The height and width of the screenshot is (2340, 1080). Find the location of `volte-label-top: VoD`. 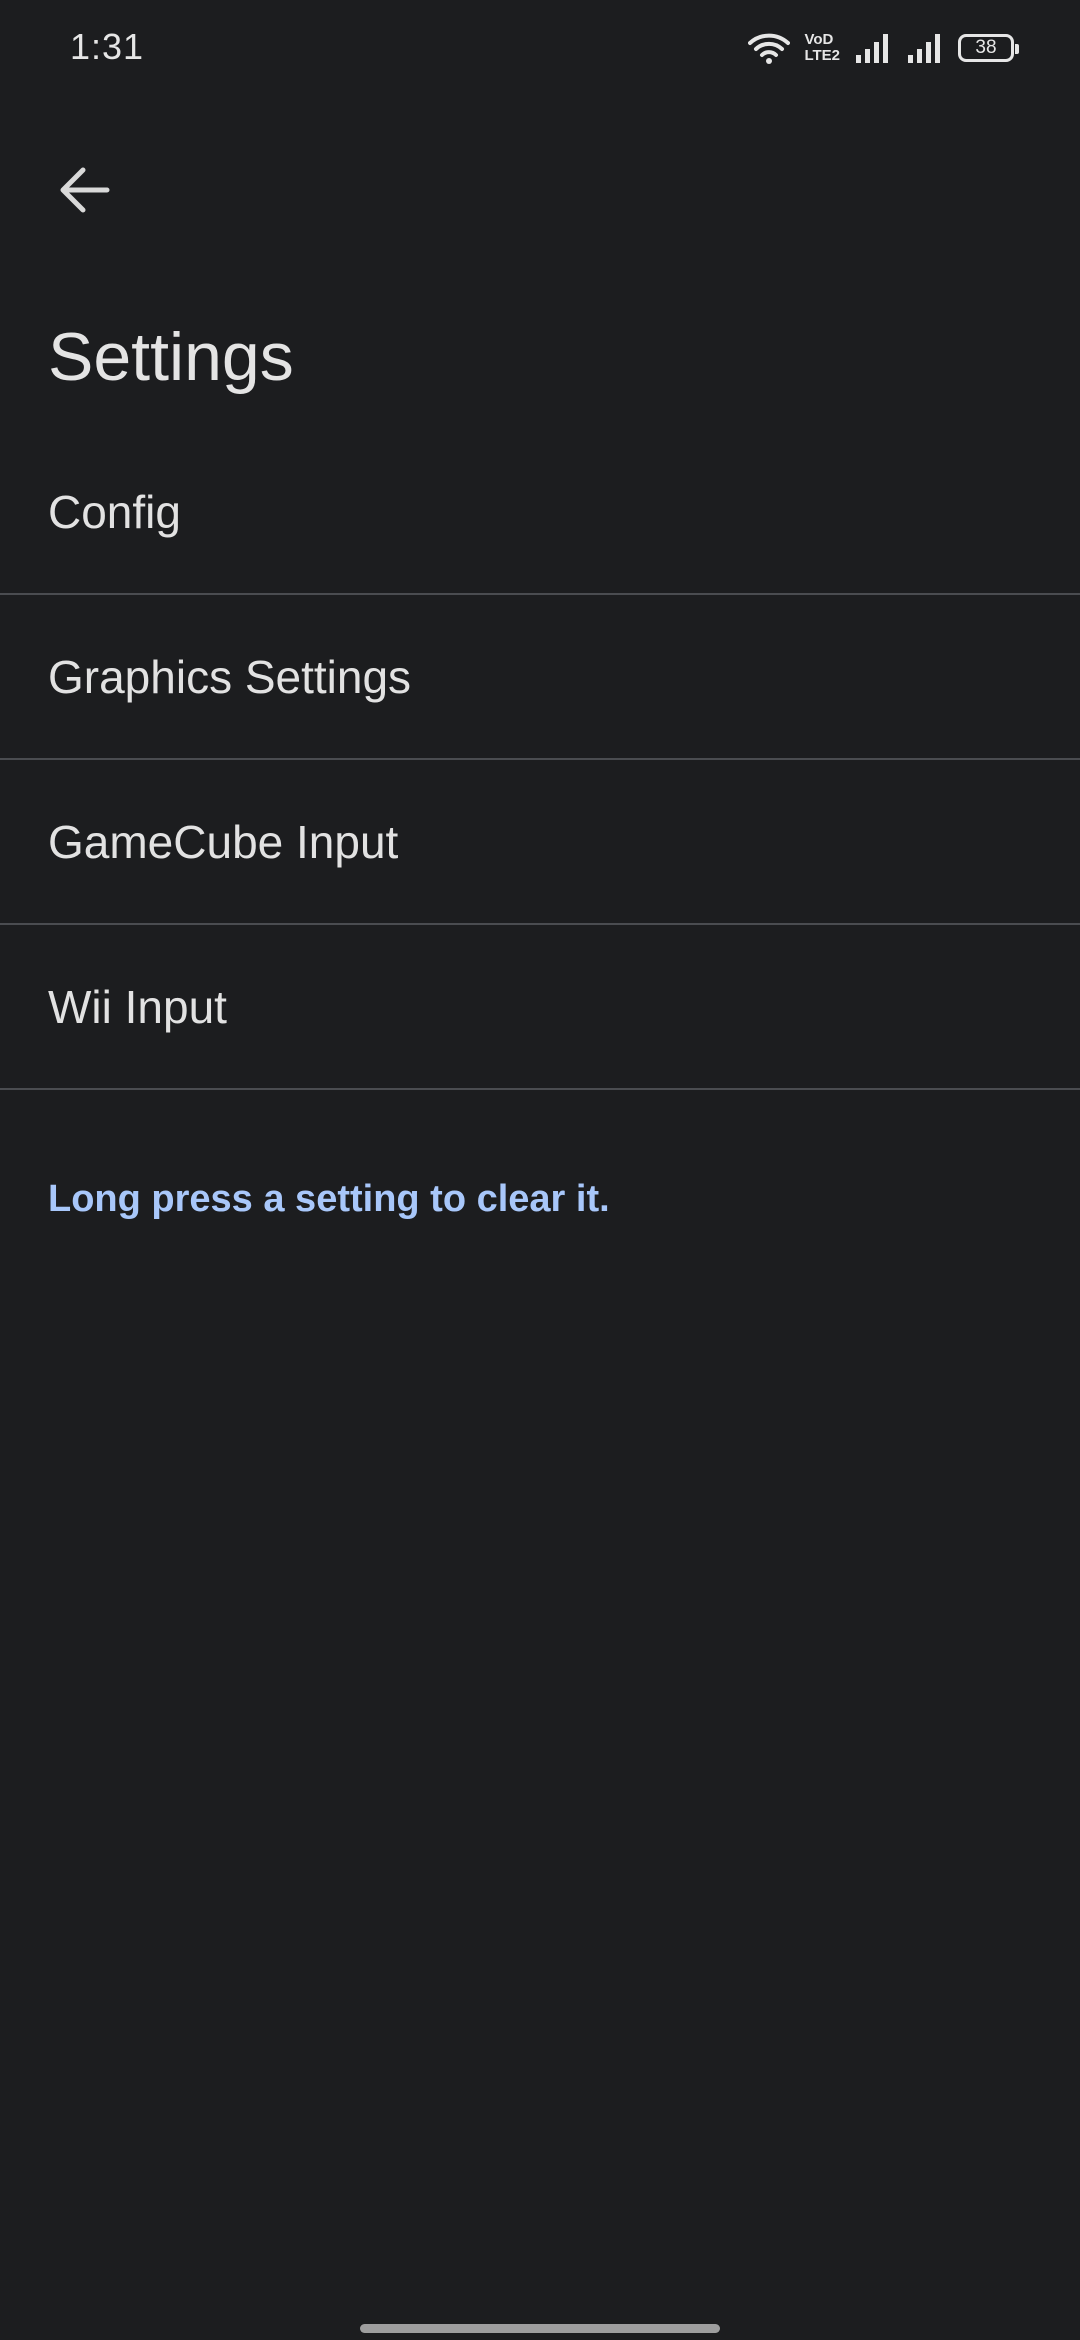

volte-label-top: VoD is located at coordinates (819, 39).